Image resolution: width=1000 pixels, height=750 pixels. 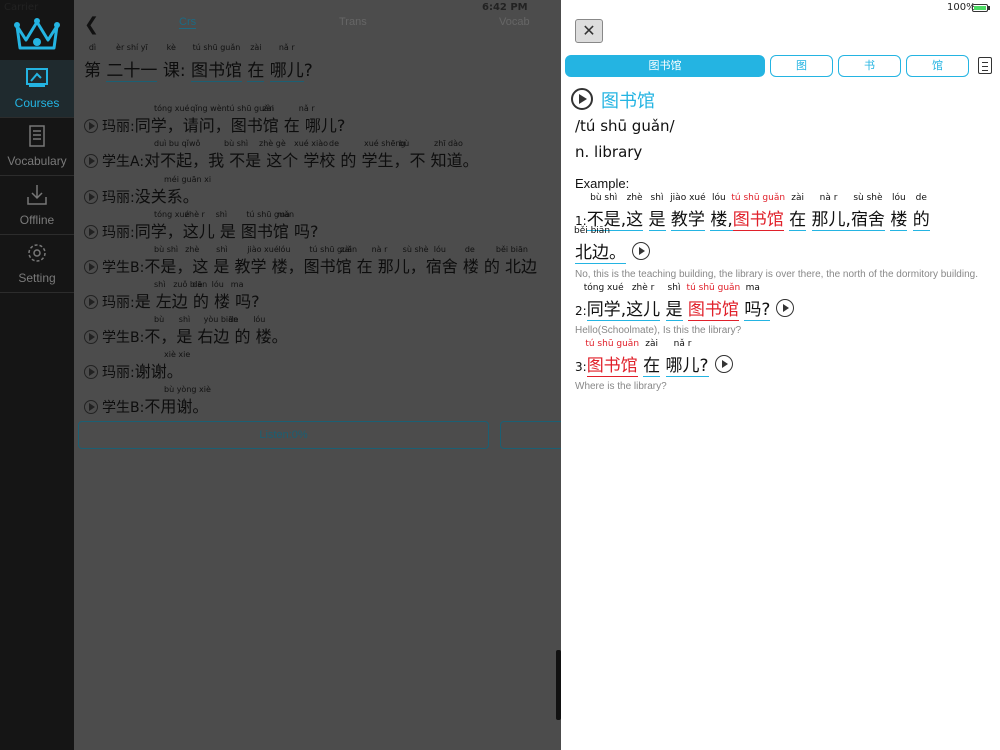 What do you see at coordinates (37, 136) in the screenshot?
I see `document-icon` at bounding box center [37, 136].